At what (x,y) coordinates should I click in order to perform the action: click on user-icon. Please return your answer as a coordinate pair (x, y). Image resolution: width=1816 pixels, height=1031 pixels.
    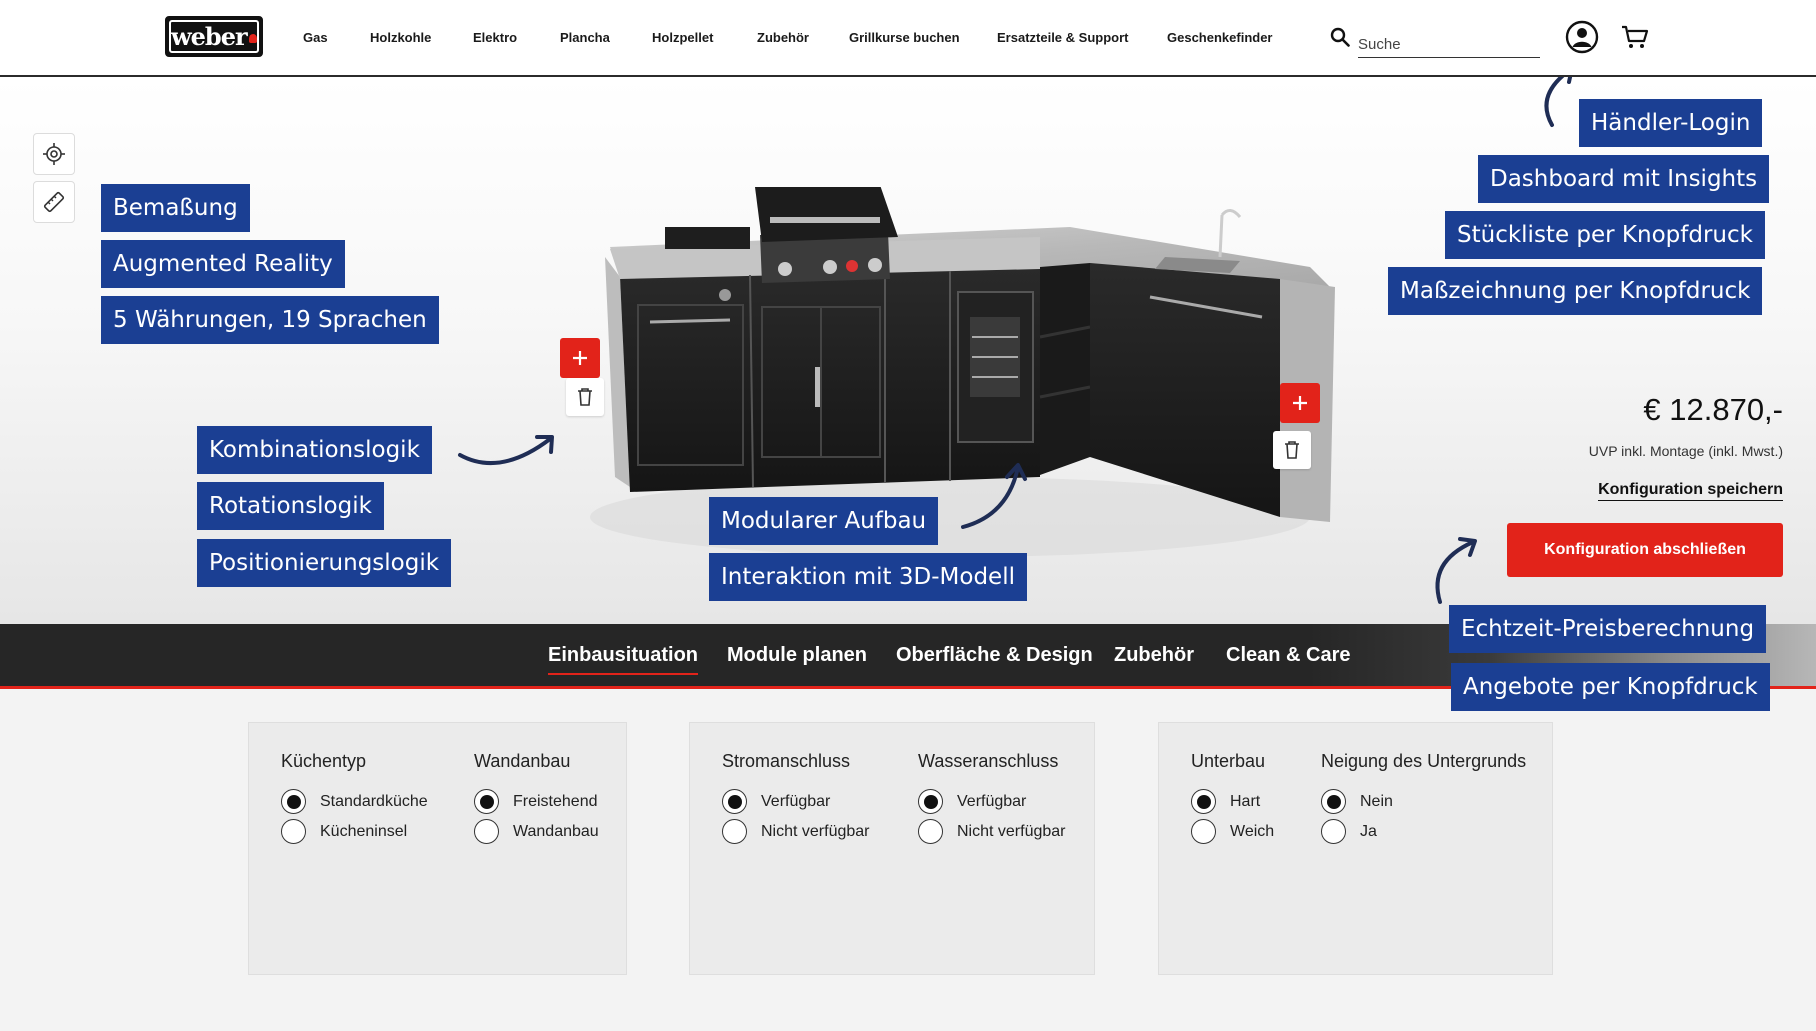
    Looking at the image, I should click on (1582, 37).